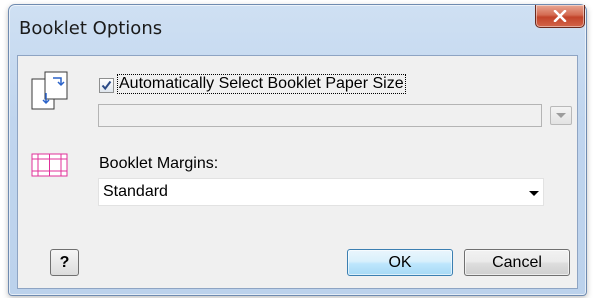 The width and height of the screenshot is (593, 298). What do you see at coordinates (64, 262) in the screenshot?
I see `help-button: ?` at bounding box center [64, 262].